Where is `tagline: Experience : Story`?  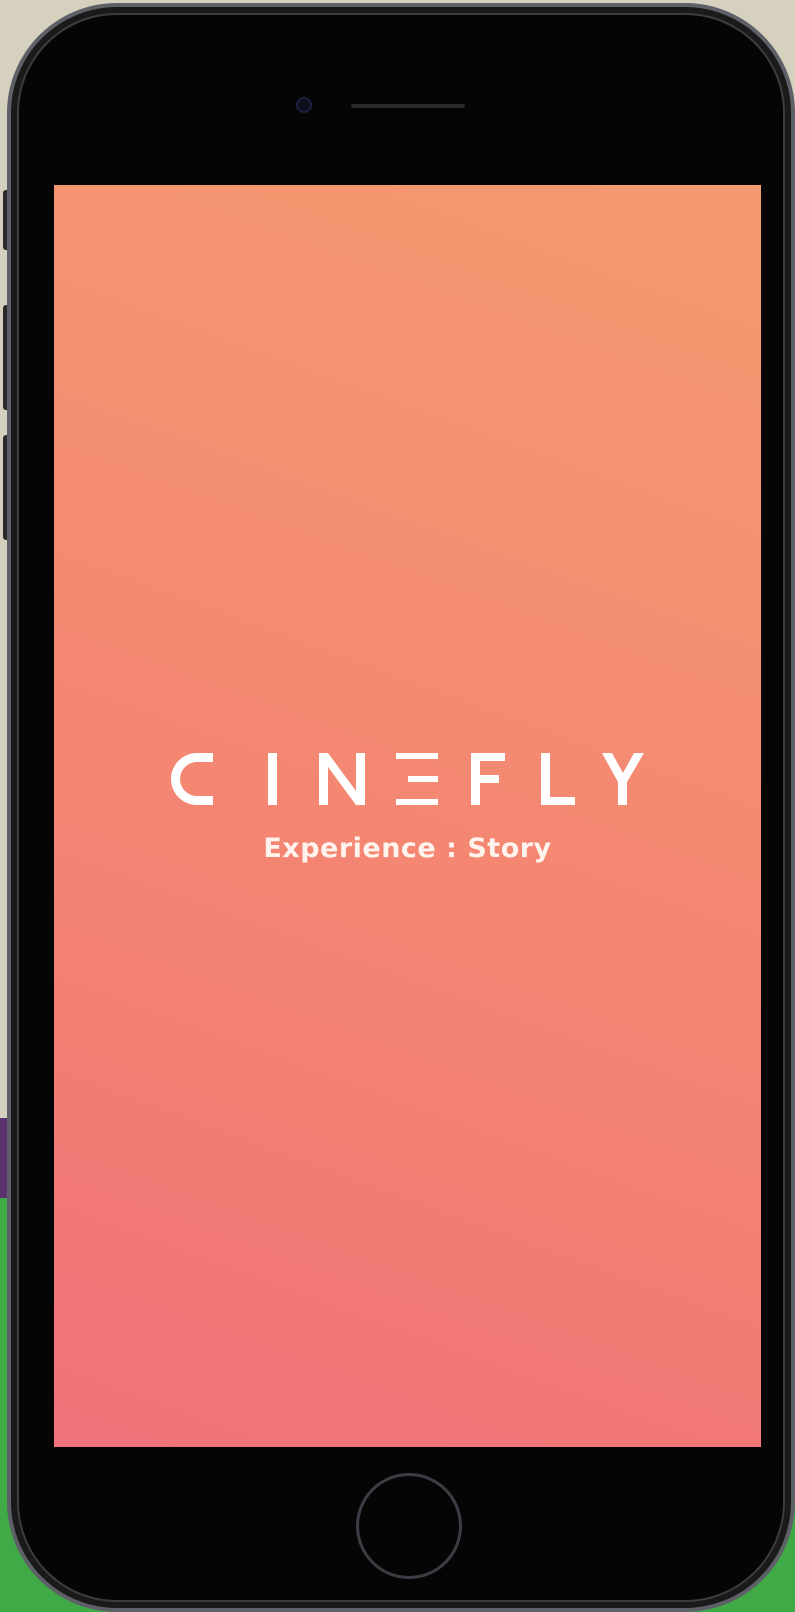 tagline: Experience : Story is located at coordinates (407, 848).